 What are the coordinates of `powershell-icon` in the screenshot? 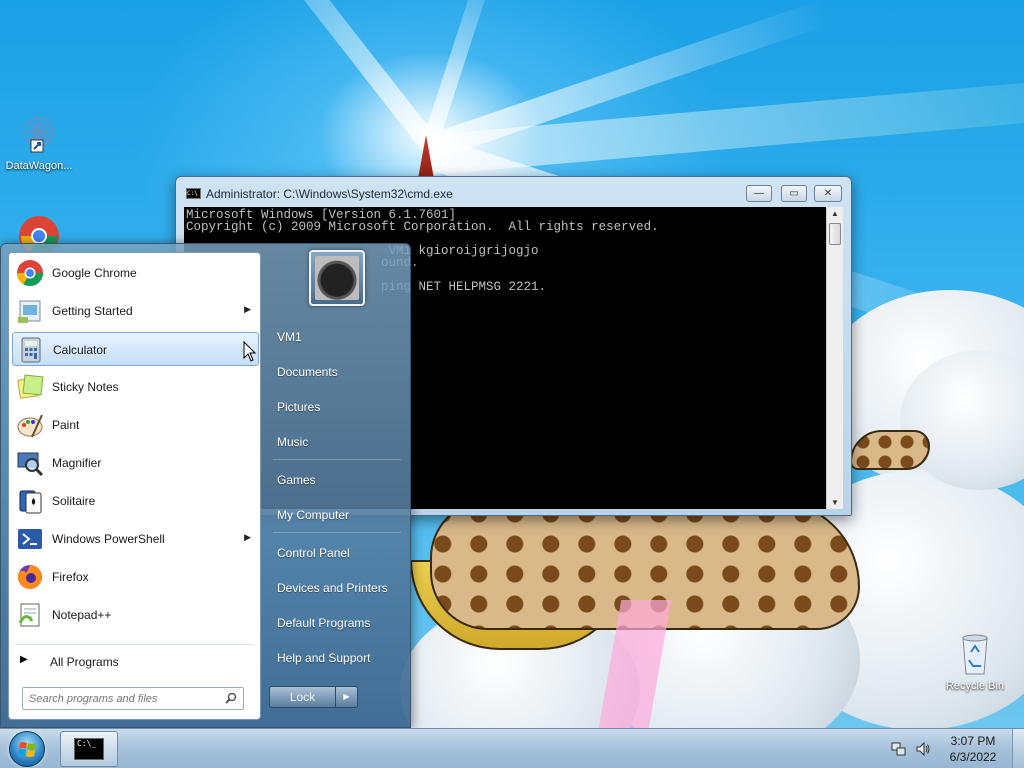 It's located at (30, 539).